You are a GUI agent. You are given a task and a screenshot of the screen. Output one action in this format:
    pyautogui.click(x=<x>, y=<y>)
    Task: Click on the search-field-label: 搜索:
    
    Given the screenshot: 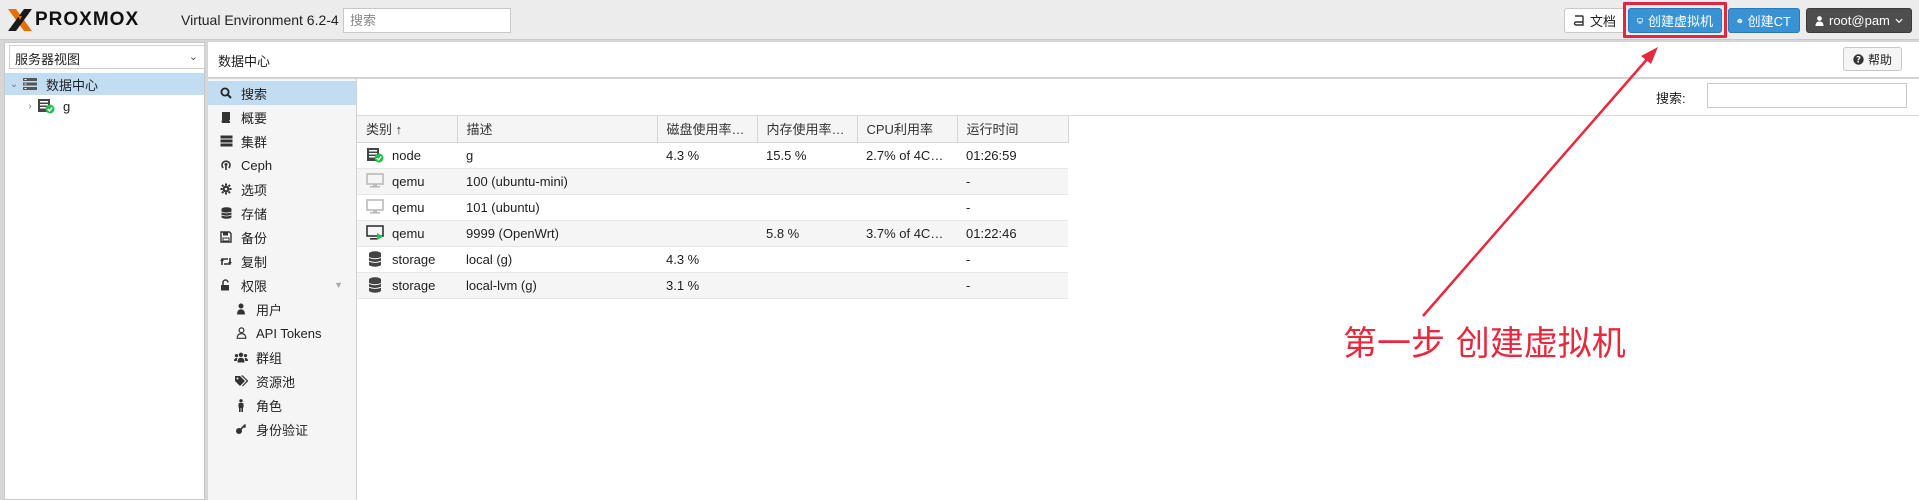 What is the action you would take?
    pyautogui.click(x=1671, y=98)
    